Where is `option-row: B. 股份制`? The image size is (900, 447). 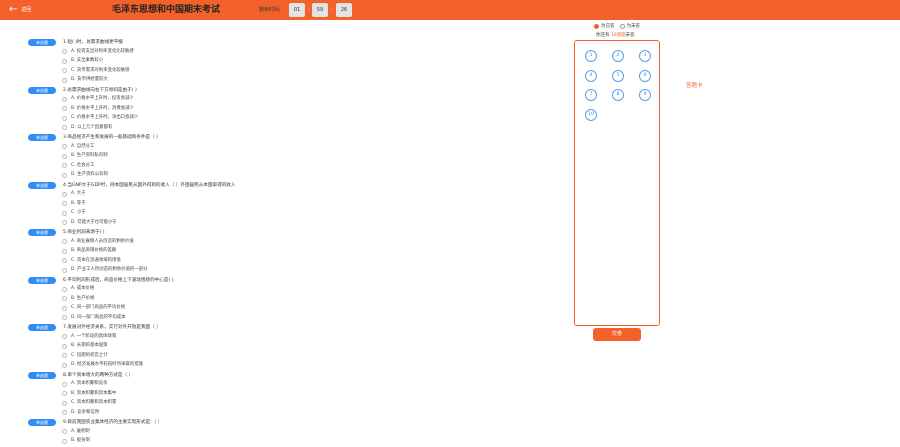
option-row: B. 股份制 is located at coordinates (76, 441).